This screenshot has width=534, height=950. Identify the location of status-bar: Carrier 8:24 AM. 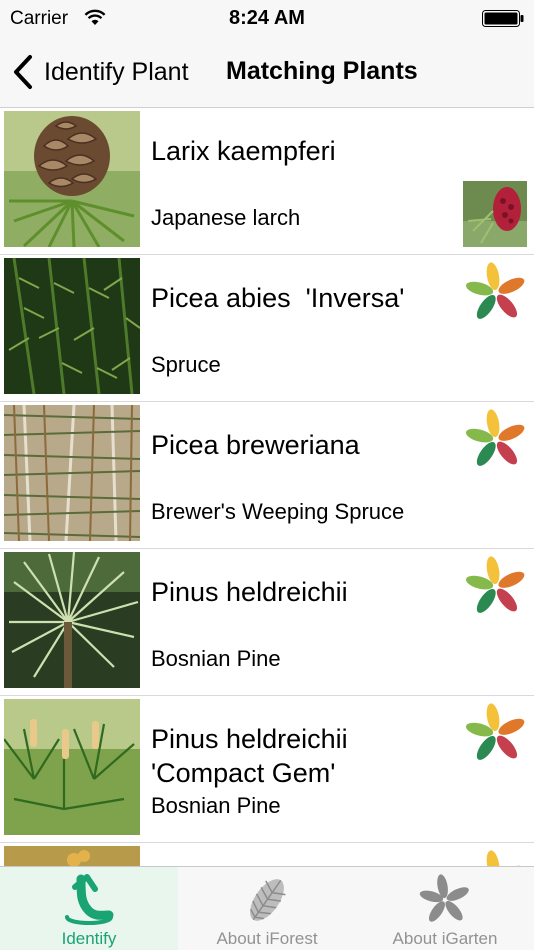
(267, 19).